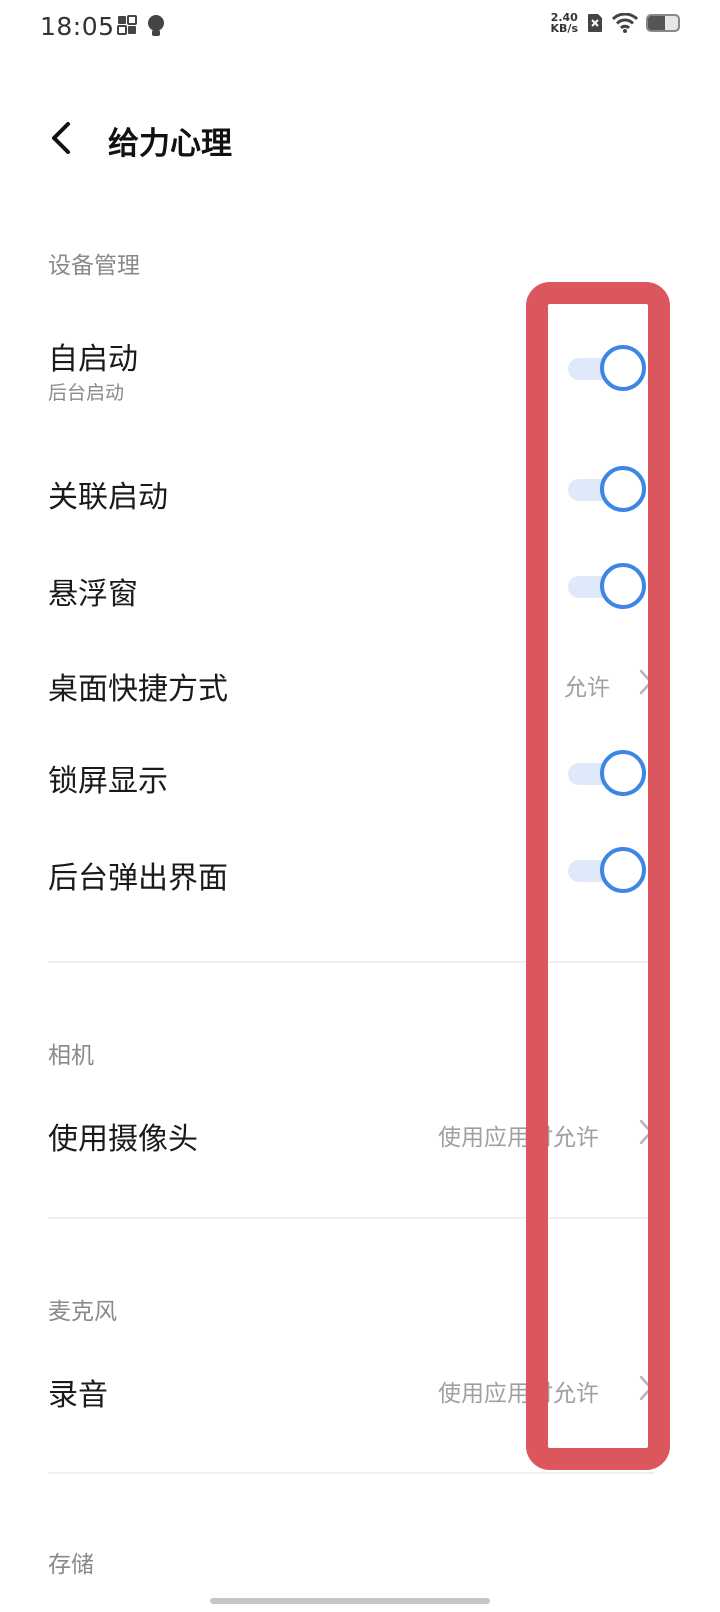  Describe the element at coordinates (564, 23) in the screenshot. I see `net-speed: 2.40 KB/s` at that location.